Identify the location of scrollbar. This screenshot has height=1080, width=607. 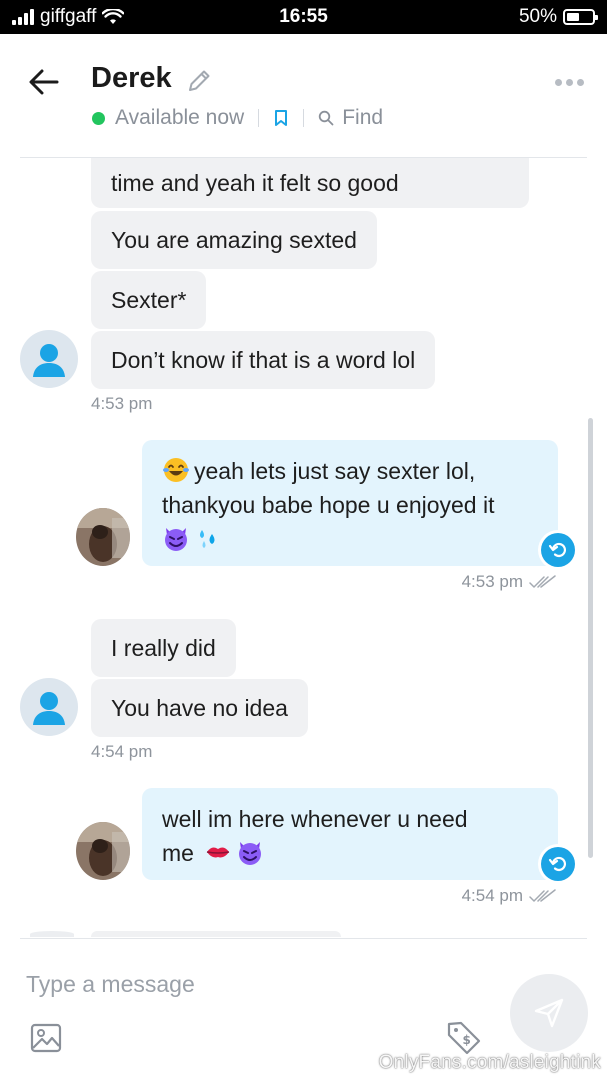
(590, 638).